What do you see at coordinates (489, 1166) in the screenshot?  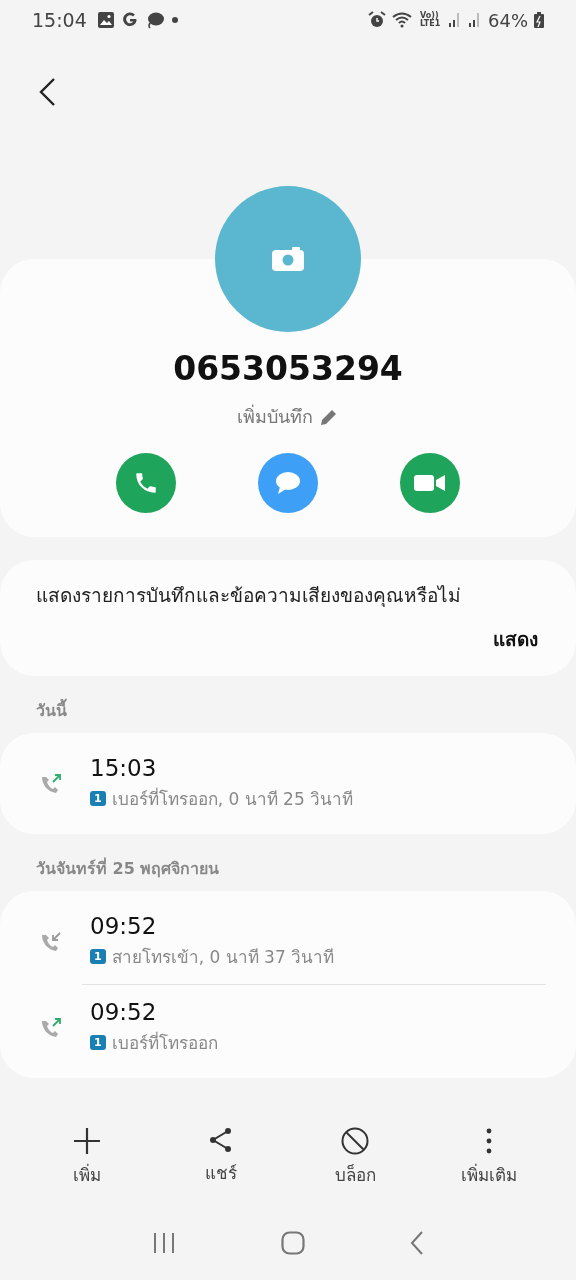 I see `more-button: เพิ่มเติม` at bounding box center [489, 1166].